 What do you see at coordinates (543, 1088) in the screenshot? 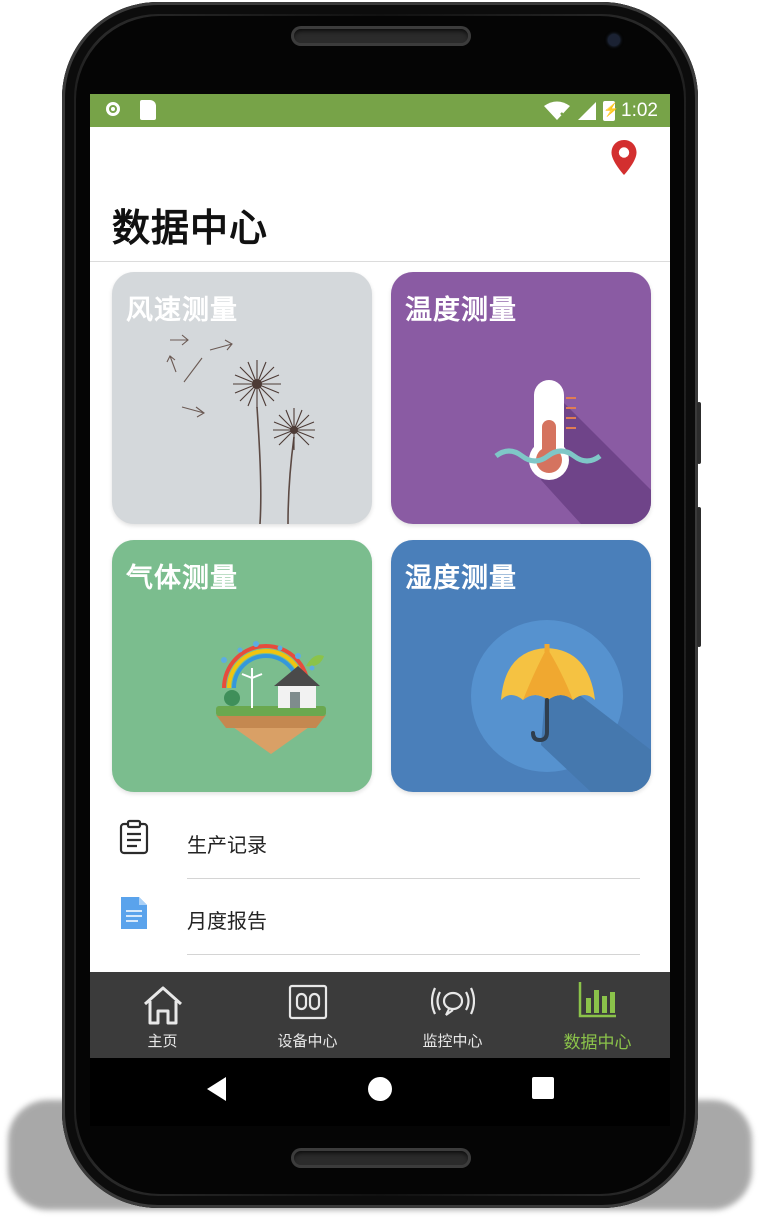
I see `recent-apps-icon` at bounding box center [543, 1088].